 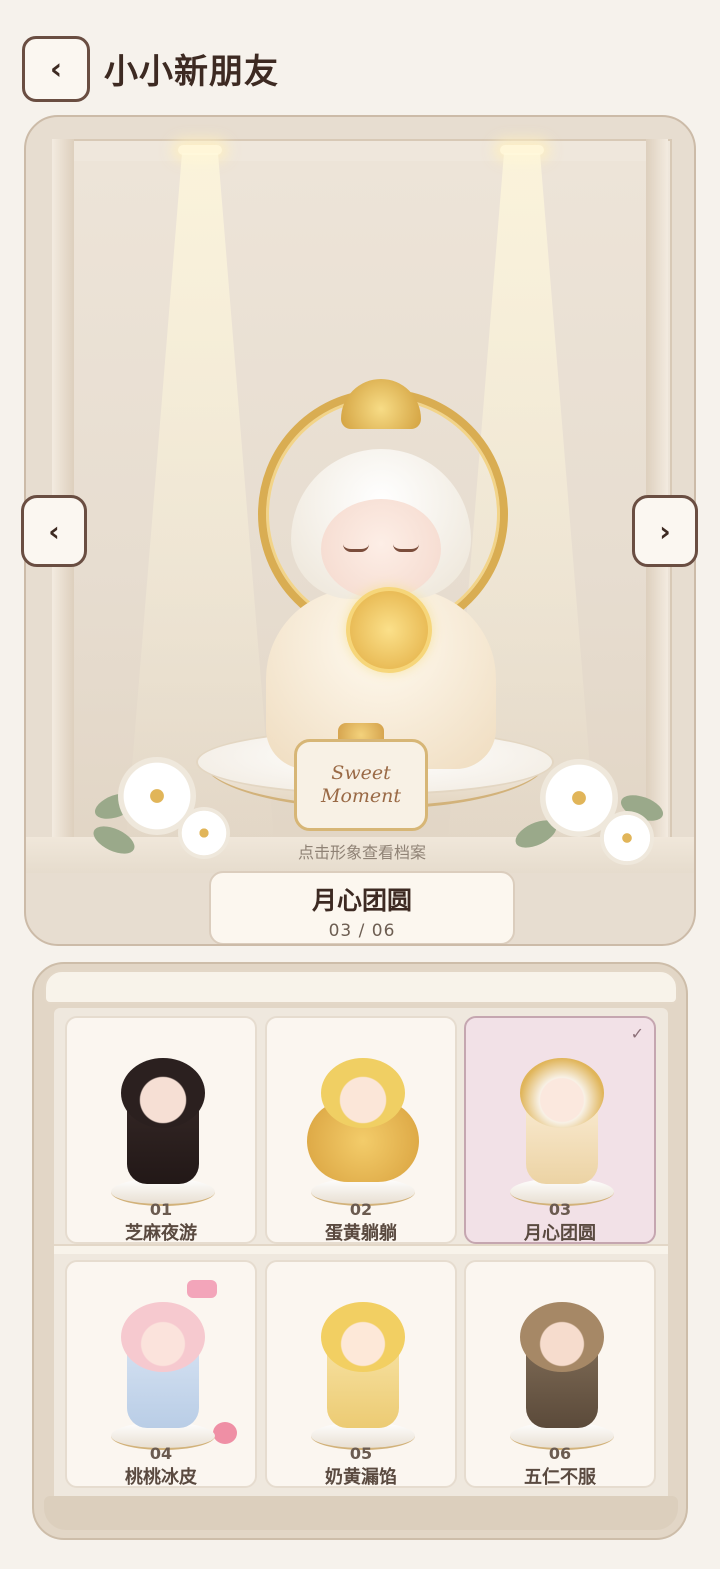 What do you see at coordinates (161, 1130) in the screenshot?
I see `figure-card-01: 01 芝麻夜游` at bounding box center [161, 1130].